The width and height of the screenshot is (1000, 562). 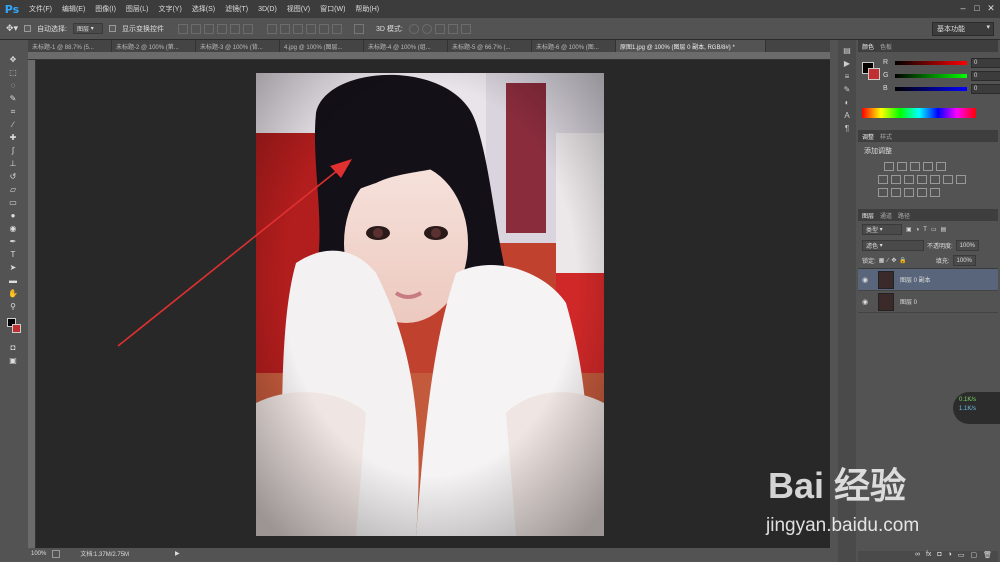 I want to click on link-layers-icon: ∞, so click(x=917, y=556).